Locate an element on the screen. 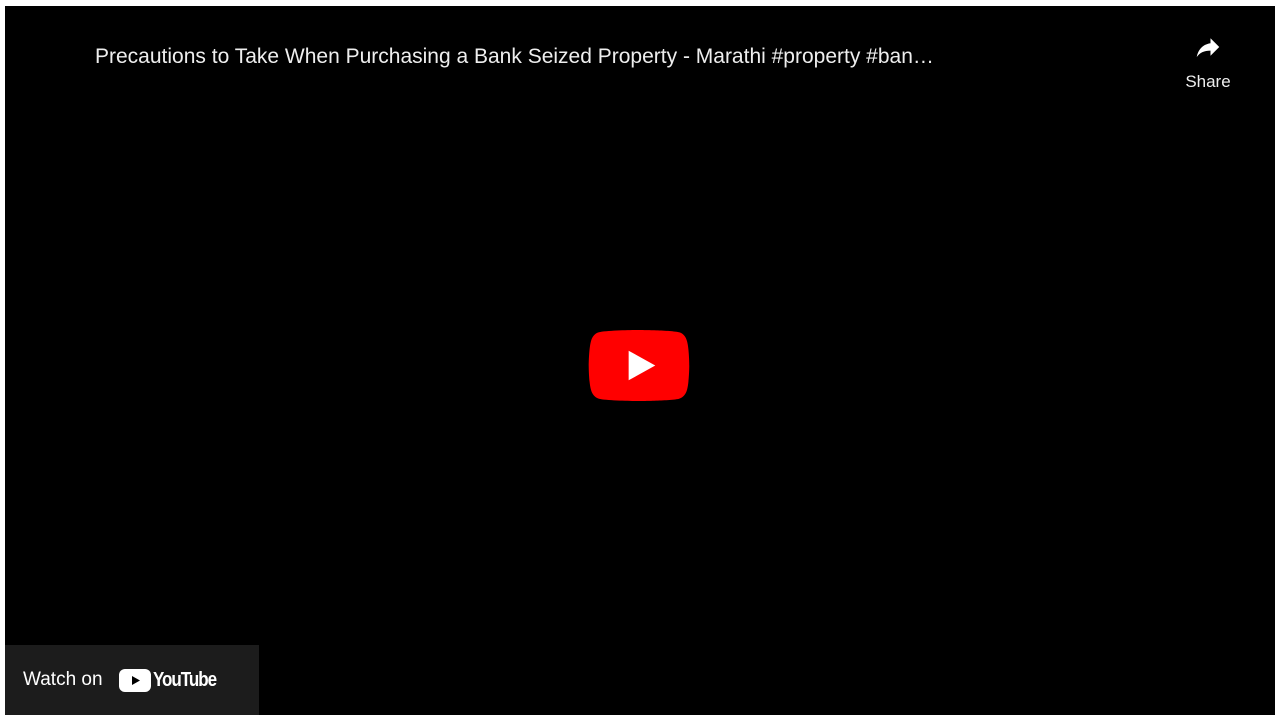 The image size is (1280, 715). share-arrow-icon is located at coordinates (1208, 47).